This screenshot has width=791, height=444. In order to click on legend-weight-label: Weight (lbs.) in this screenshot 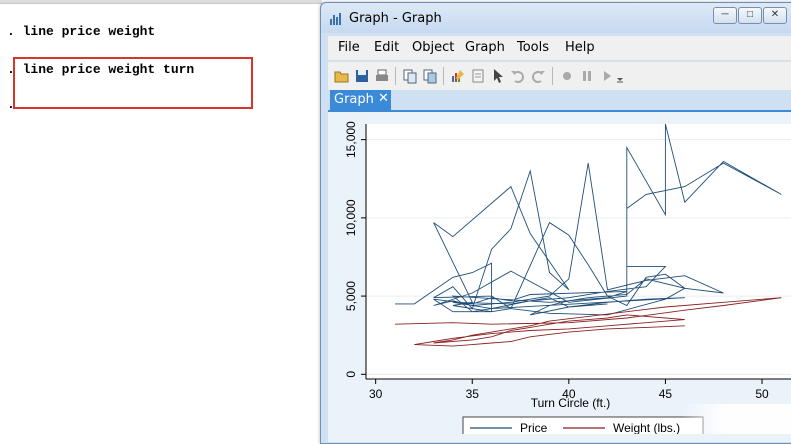, I will do `click(646, 427)`.